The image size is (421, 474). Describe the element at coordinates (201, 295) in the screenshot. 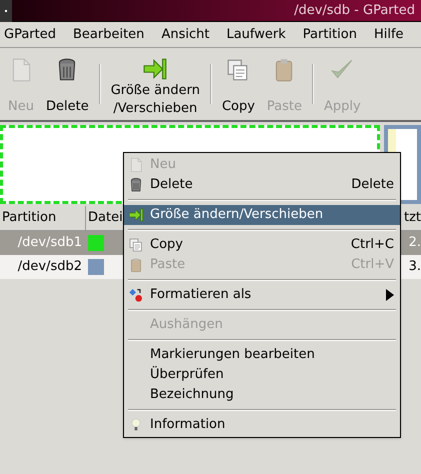

I see `menu-label: Formatieren als` at that location.